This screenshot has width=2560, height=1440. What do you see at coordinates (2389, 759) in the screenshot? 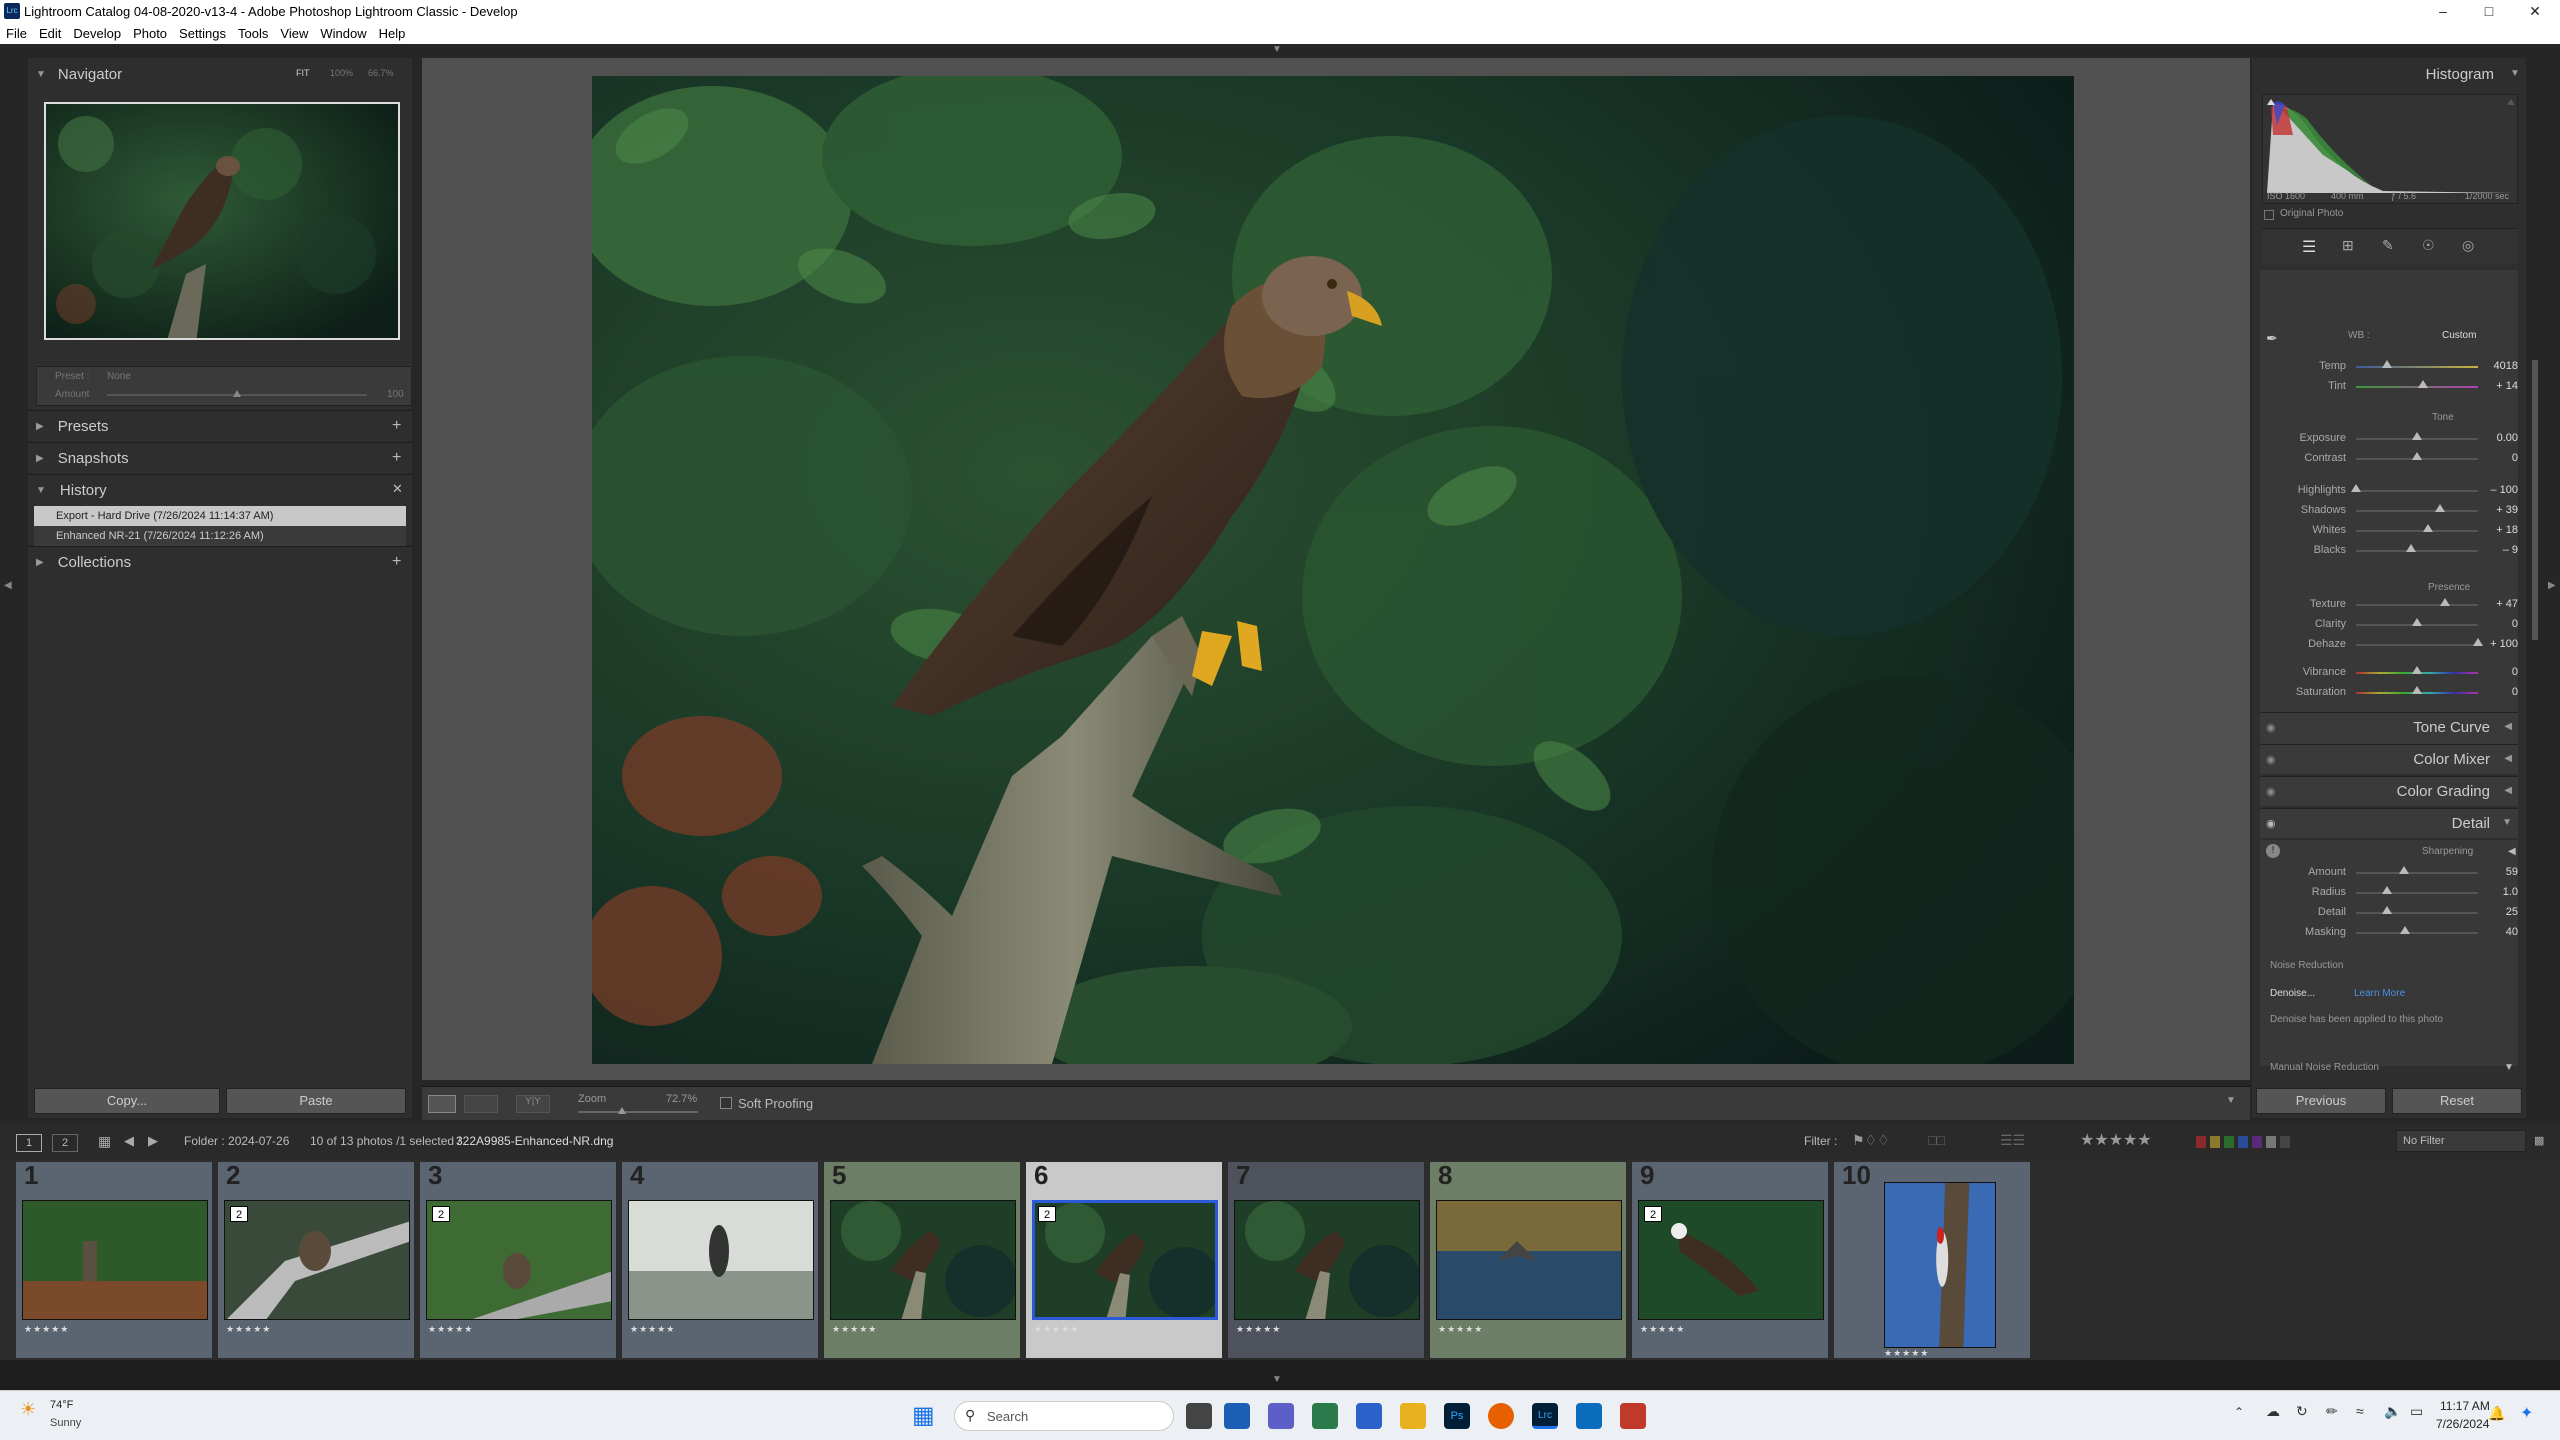
I see `color-mixer-header: ◉ Color Mixer ◀` at bounding box center [2389, 759].